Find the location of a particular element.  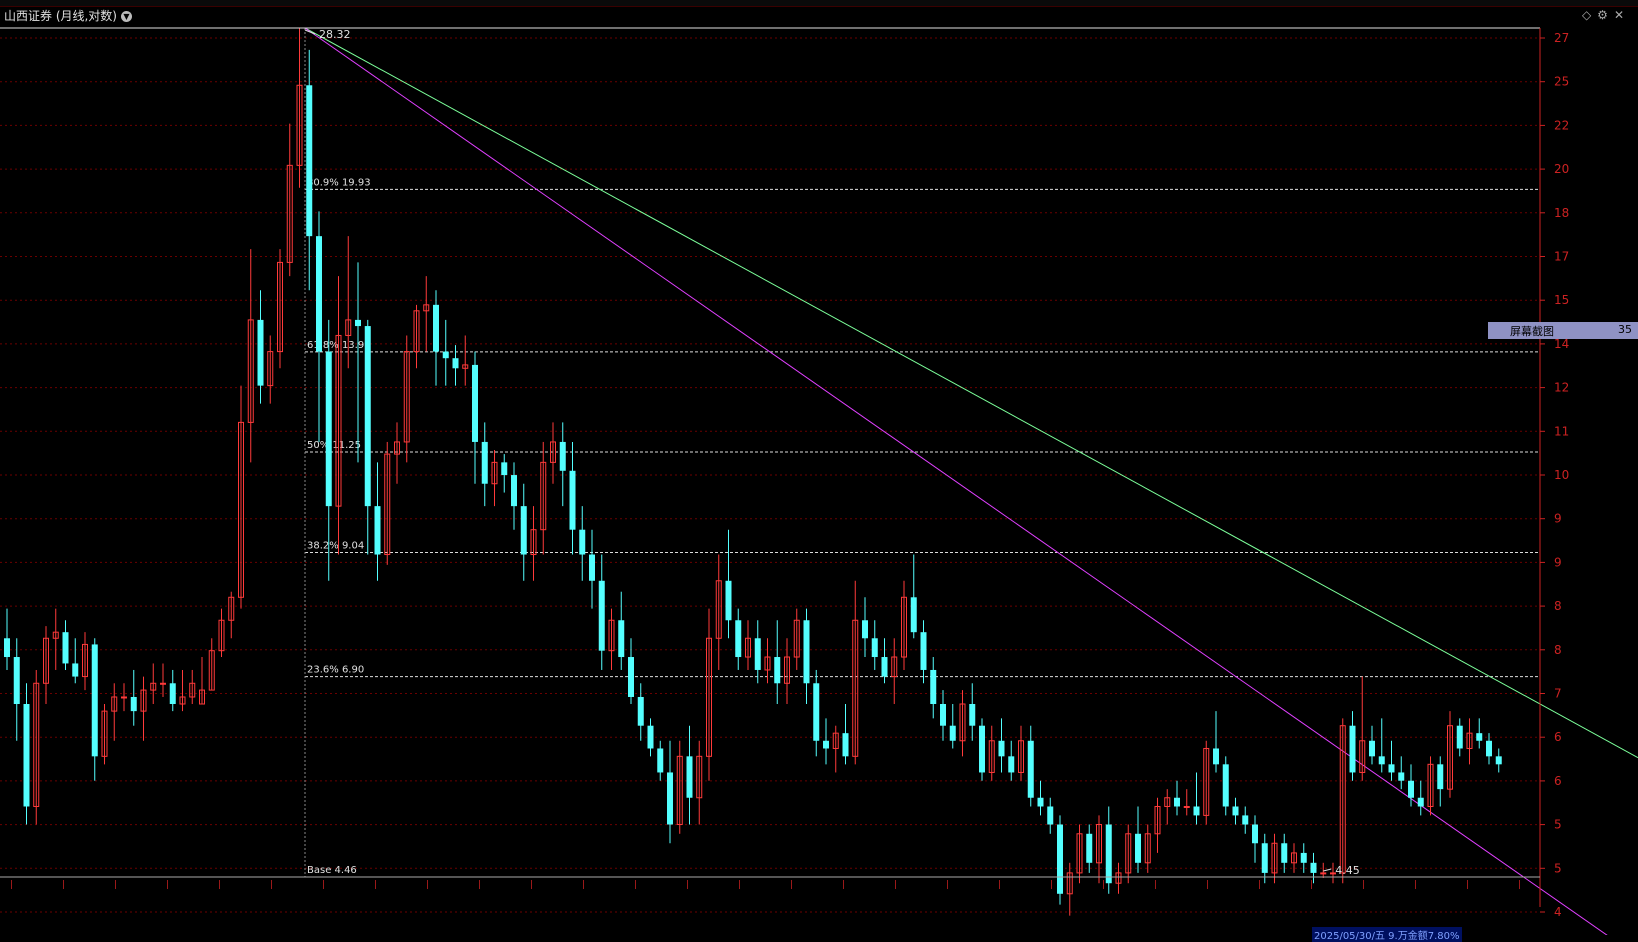

fib-level-label: Base 4.46 is located at coordinates (332, 870).